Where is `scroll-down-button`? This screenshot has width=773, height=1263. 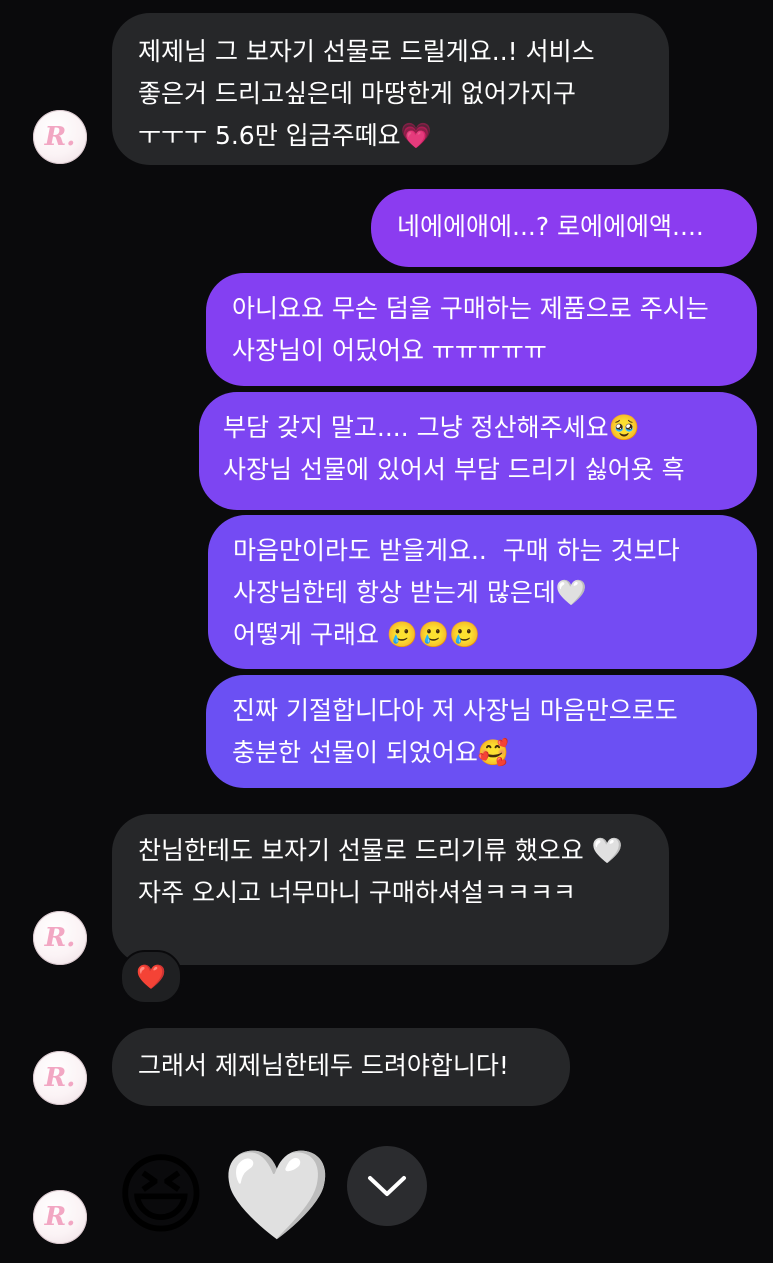 scroll-down-button is located at coordinates (387, 1186).